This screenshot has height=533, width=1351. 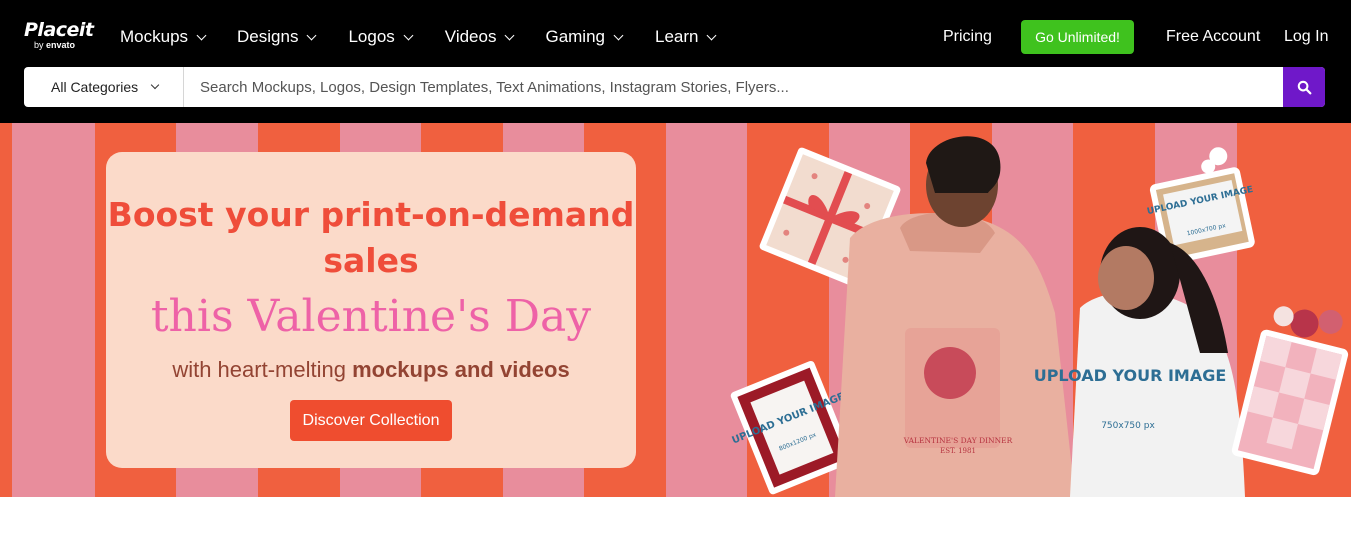 I want to click on free-account-link: Free Account, so click(x=1213, y=37).